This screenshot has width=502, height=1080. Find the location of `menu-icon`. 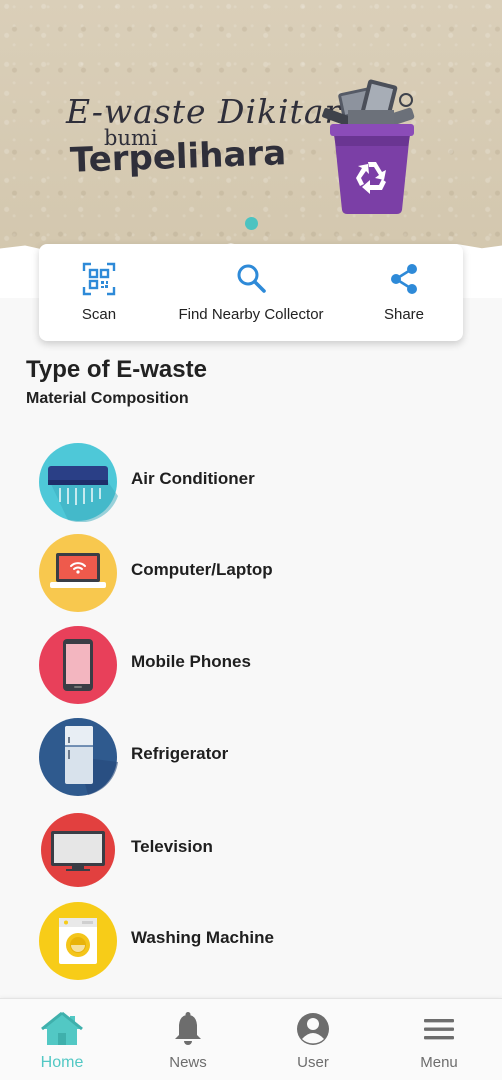

menu-icon is located at coordinates (439, 1029).